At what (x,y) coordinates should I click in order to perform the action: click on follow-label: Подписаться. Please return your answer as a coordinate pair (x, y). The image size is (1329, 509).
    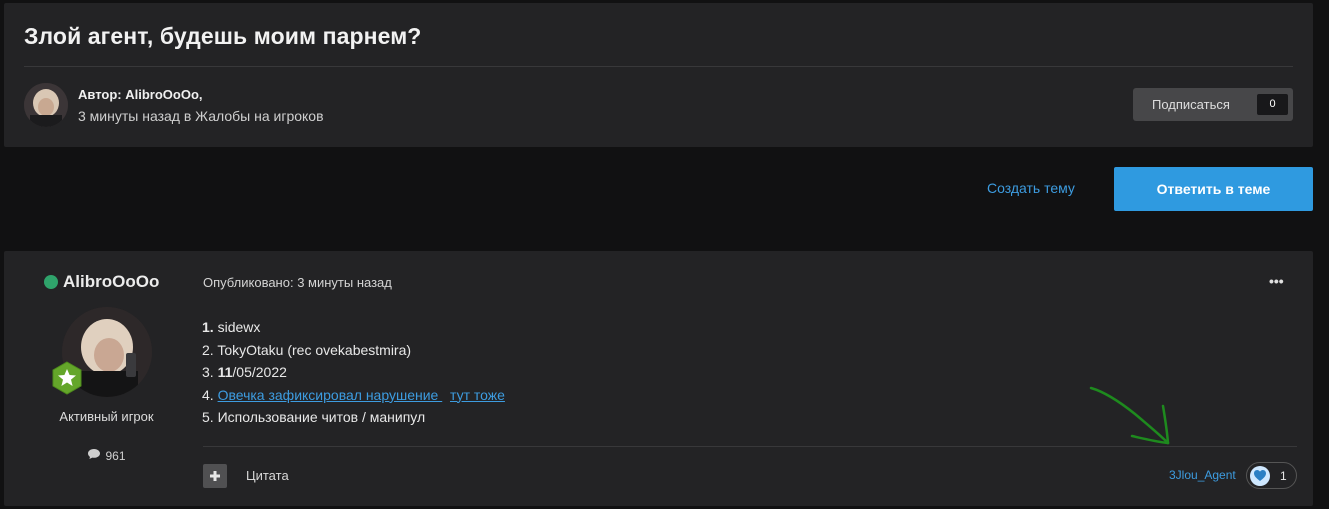
    Looking at the image, I should click on (1191, 104).